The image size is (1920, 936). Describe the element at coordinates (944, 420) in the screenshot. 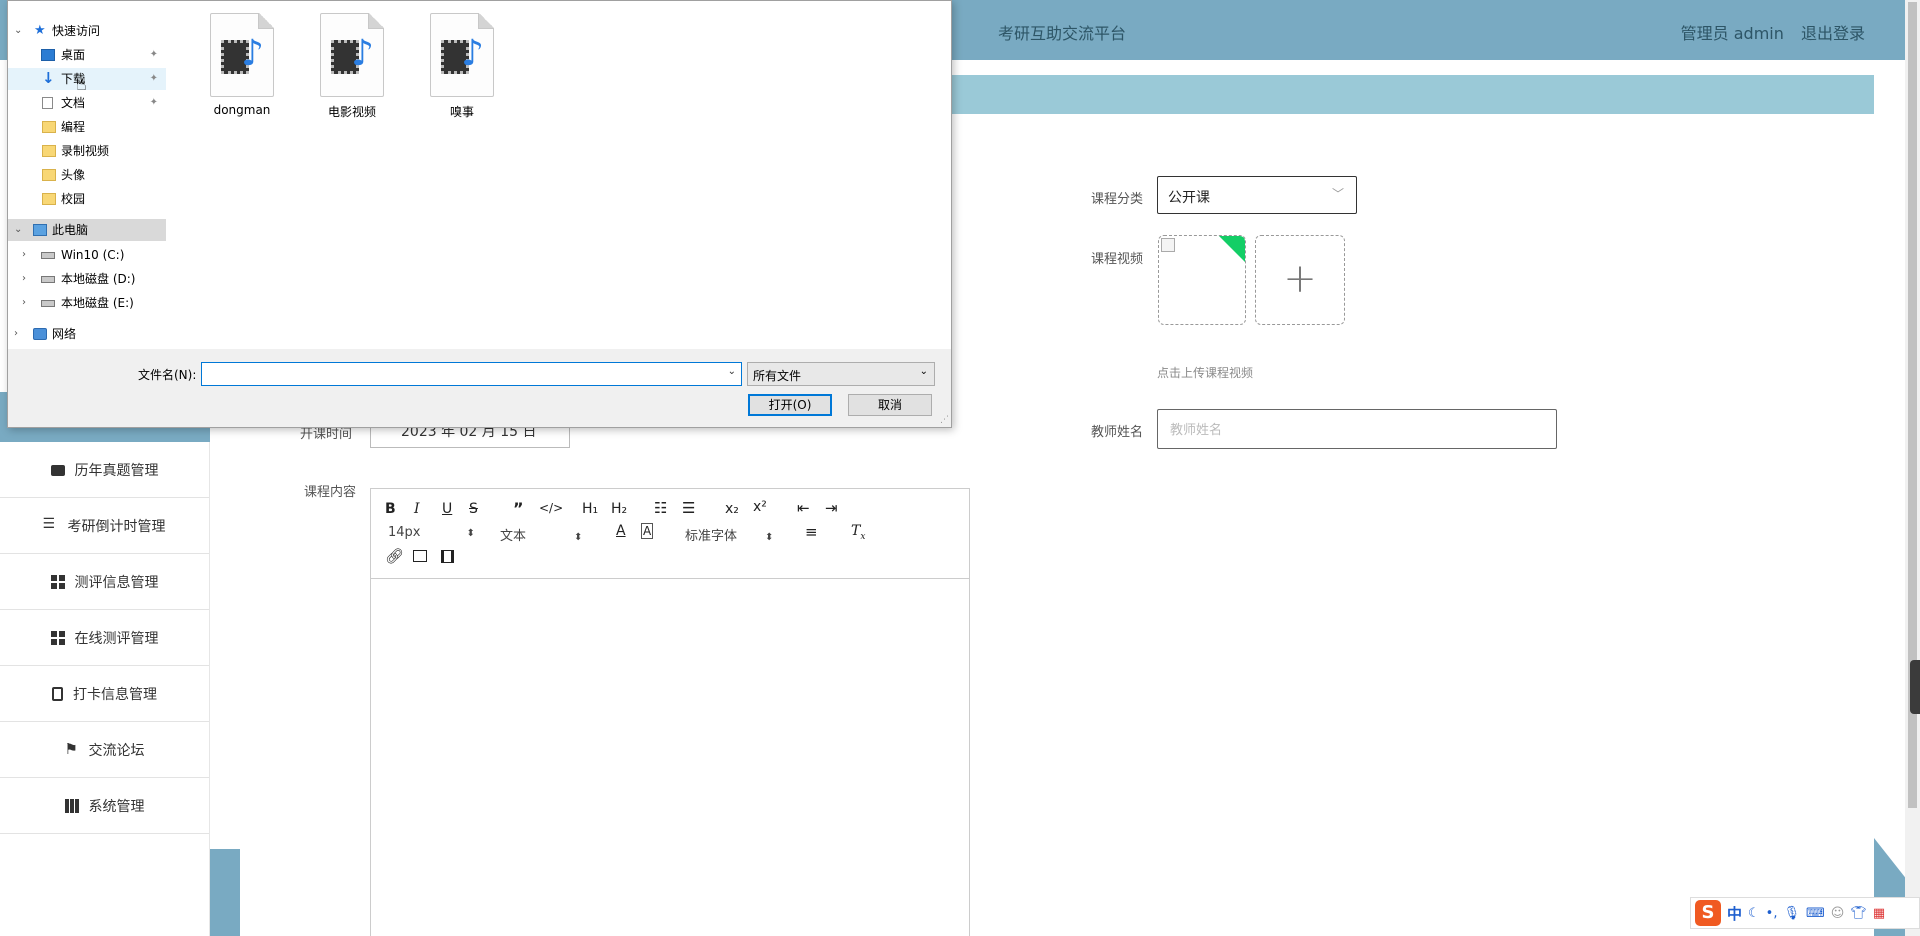

I see `resize-grip-icon: ⋰` at that location.